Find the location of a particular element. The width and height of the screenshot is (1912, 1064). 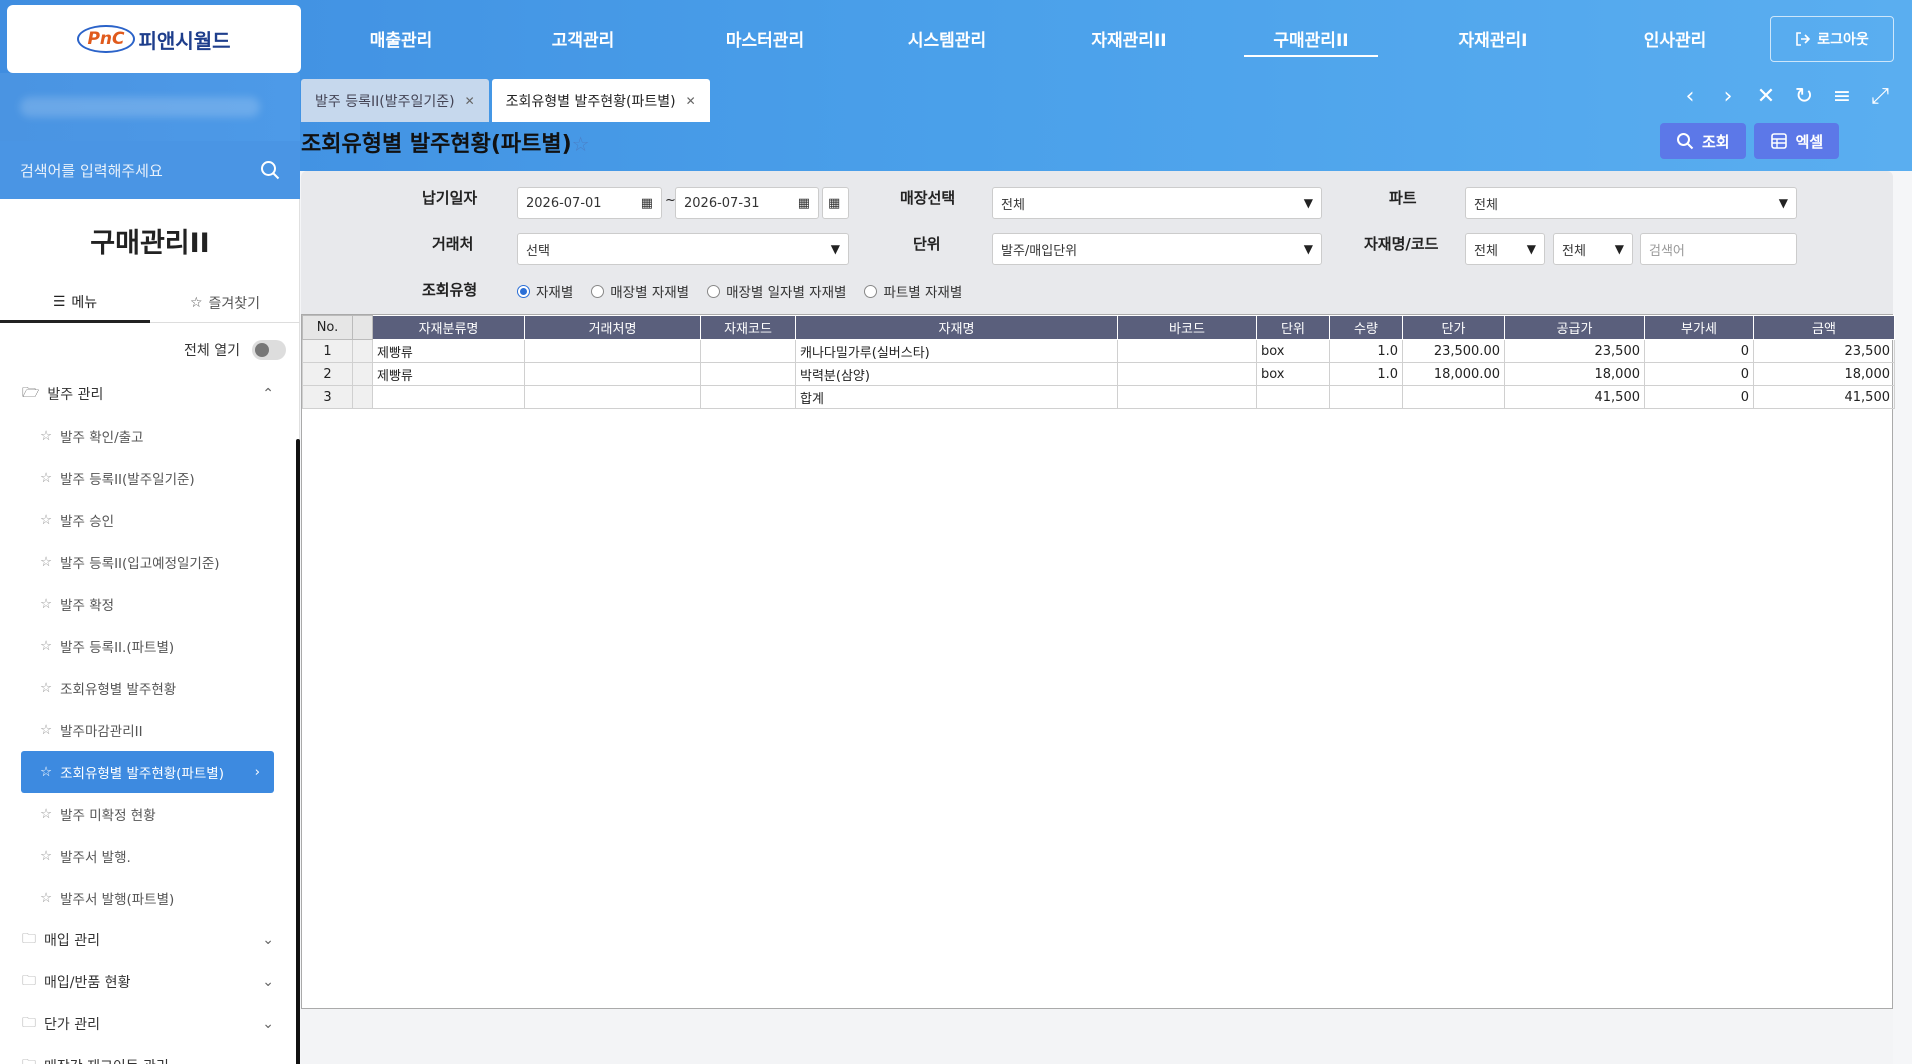

column-header: 공급가 is located at coordinates (1574, 327).